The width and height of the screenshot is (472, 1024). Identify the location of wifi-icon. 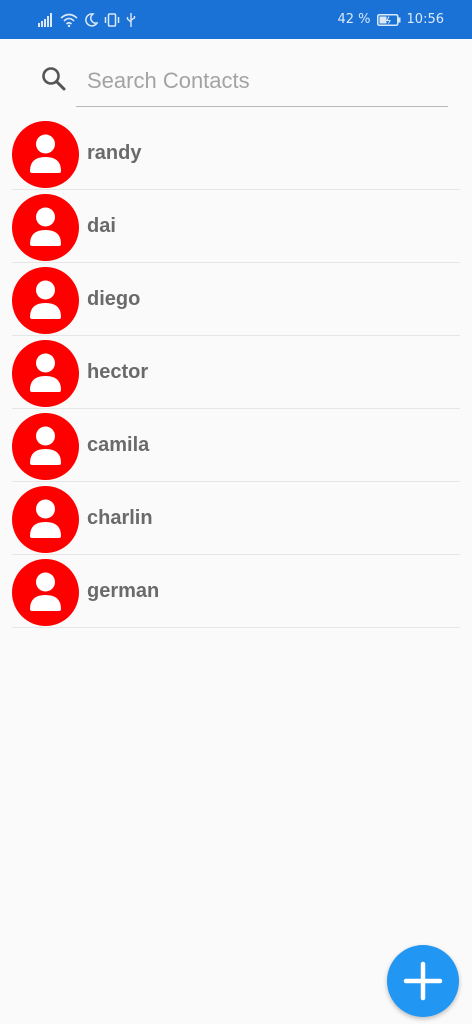
(69, 20).